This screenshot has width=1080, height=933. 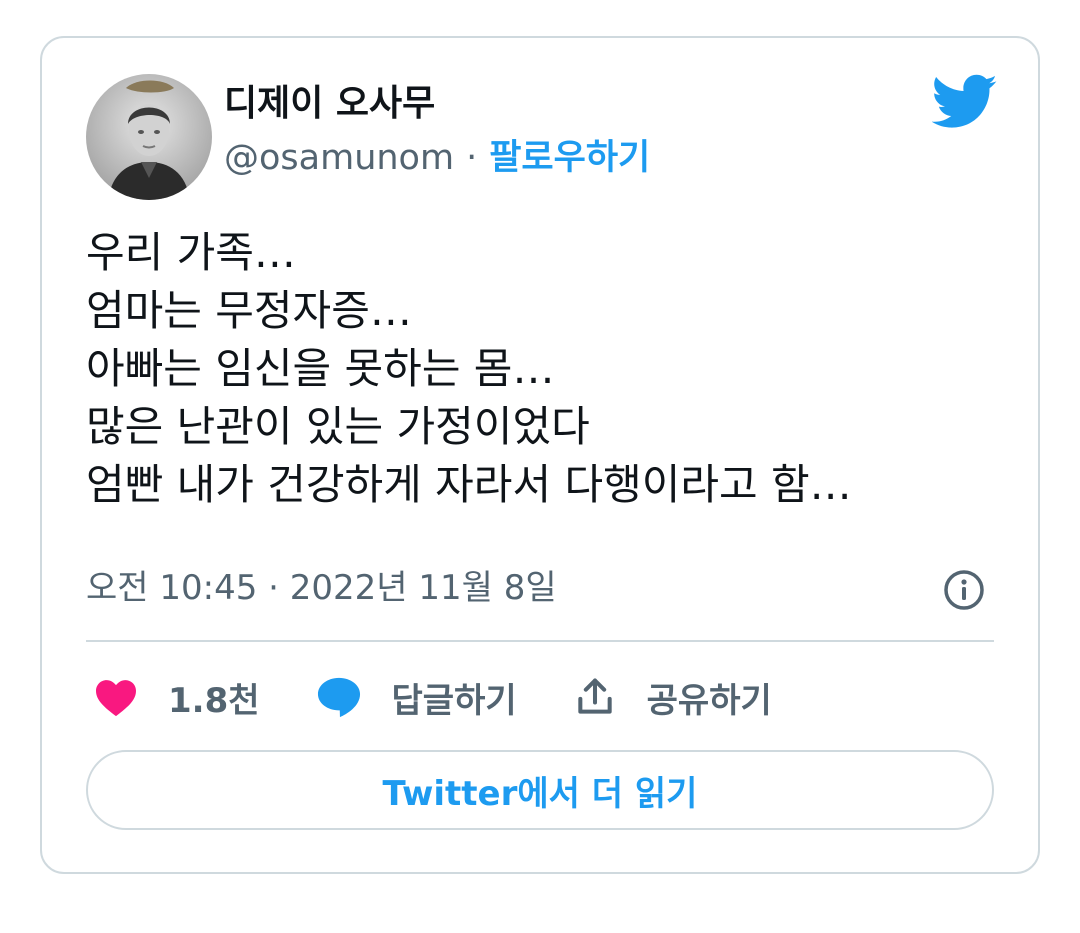 I want to click on avatar, so click(x=149, y=137).